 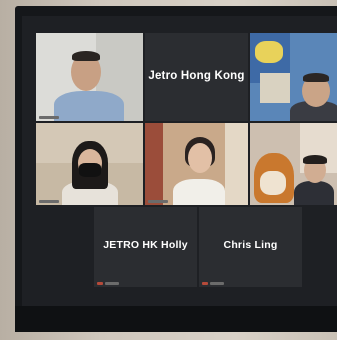 I want to click on face-mask, so click(x=90, y=170).